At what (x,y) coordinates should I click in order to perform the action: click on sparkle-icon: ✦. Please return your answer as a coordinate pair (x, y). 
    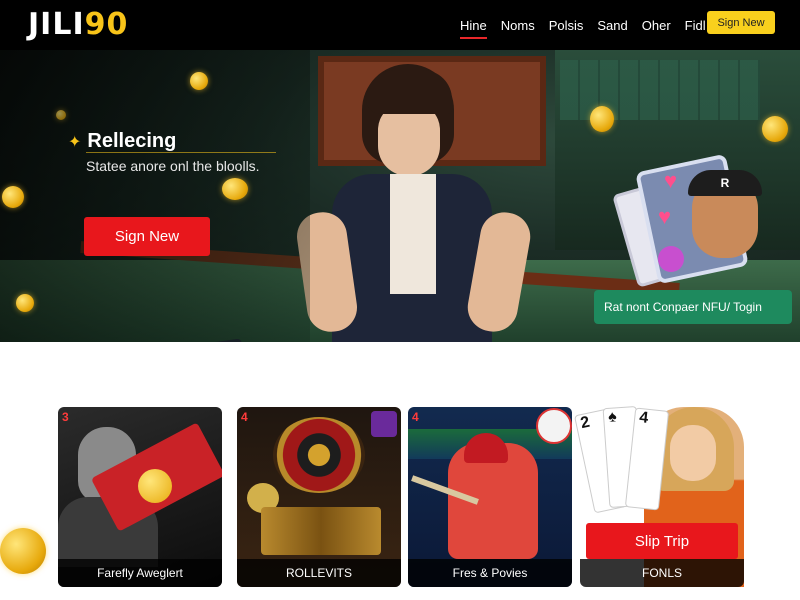
    Looking at the image, I should click on (75, 142).